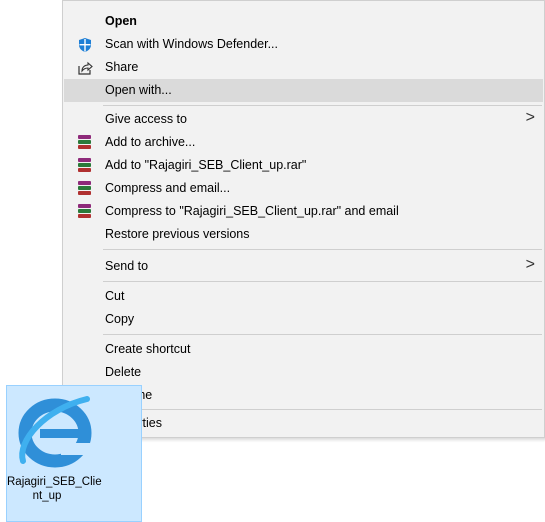 The image size is (545, 522). Describe the element at coordinates (84, 67) in the screenshot. I see `share-icon` at that location.